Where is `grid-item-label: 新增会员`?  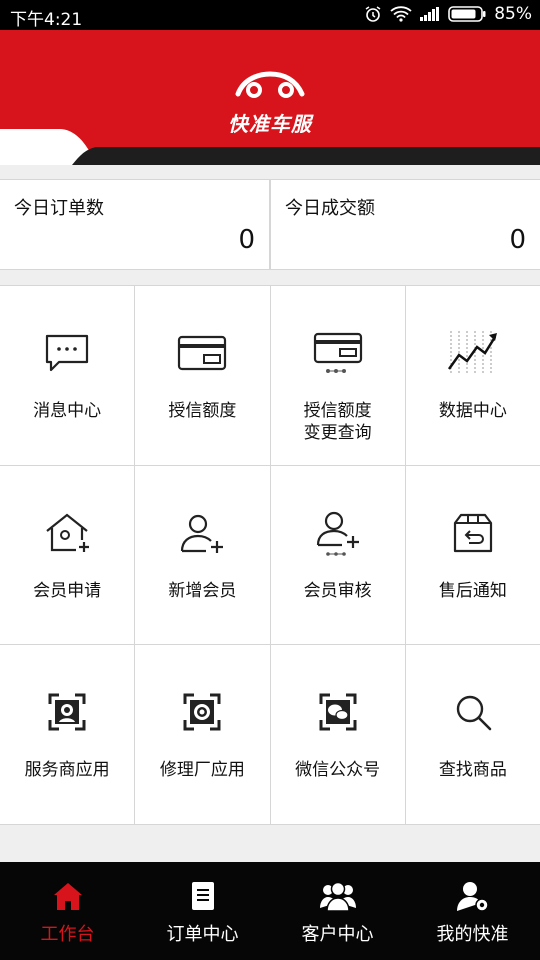
grid-item-label: 新增会员 is located at coordinates (202, 590).